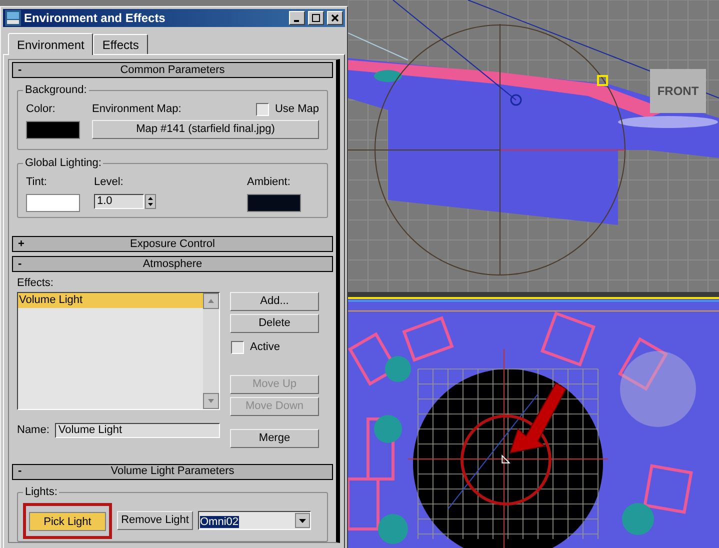  What do you see at coordinates (13, 18) in the screenshot?
I see `app-icon` at bounding box center [13, 18].